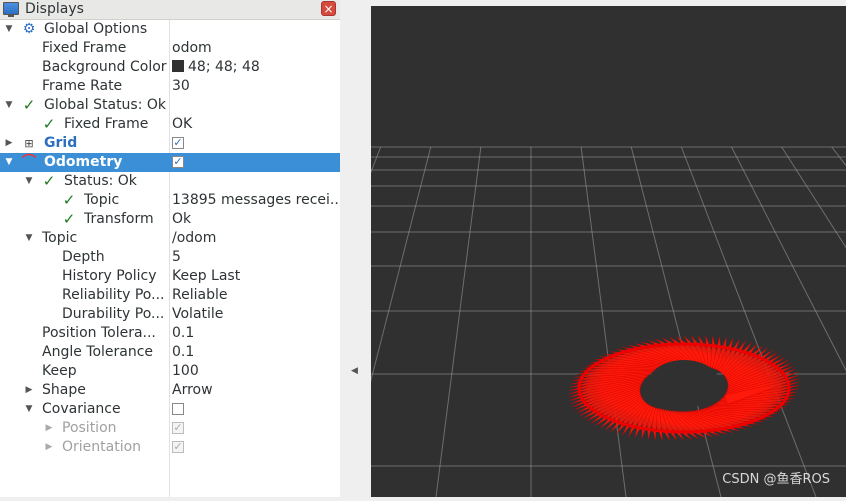  Describe the element at coordinates (11, 9) in the screenshot. I see `monitor-icon` at that location.